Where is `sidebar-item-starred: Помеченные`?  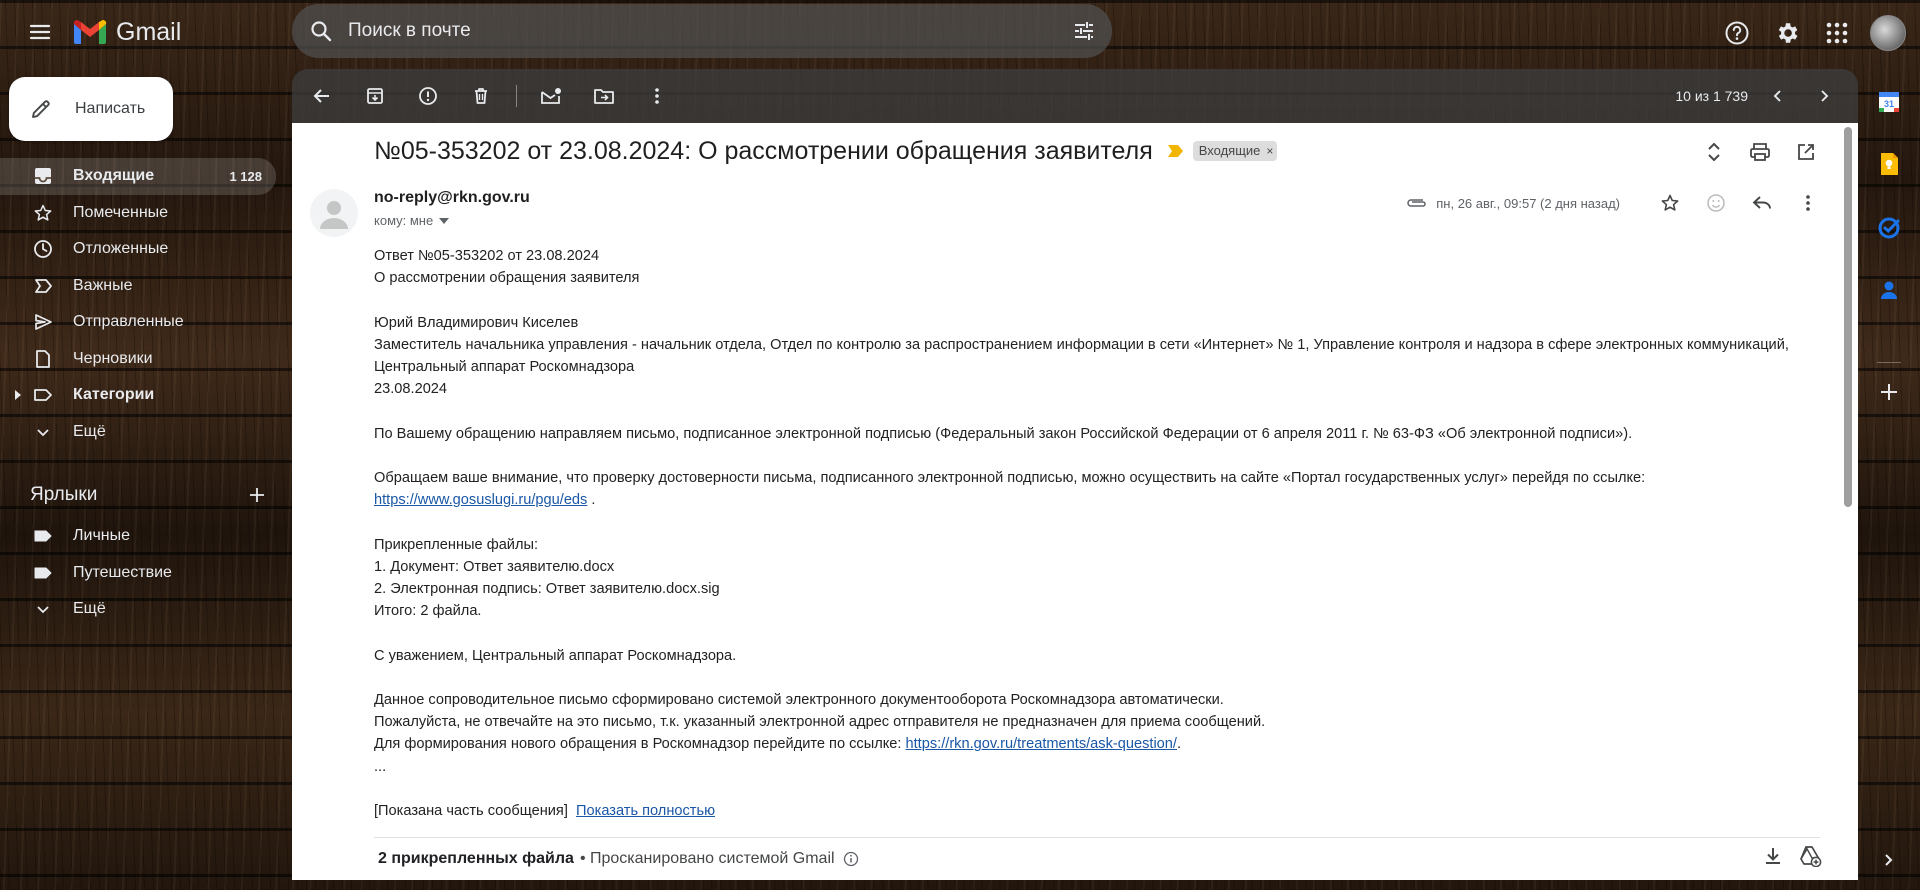 sidebar-item-starred: Помеченные is located at coordinates (138, 213).